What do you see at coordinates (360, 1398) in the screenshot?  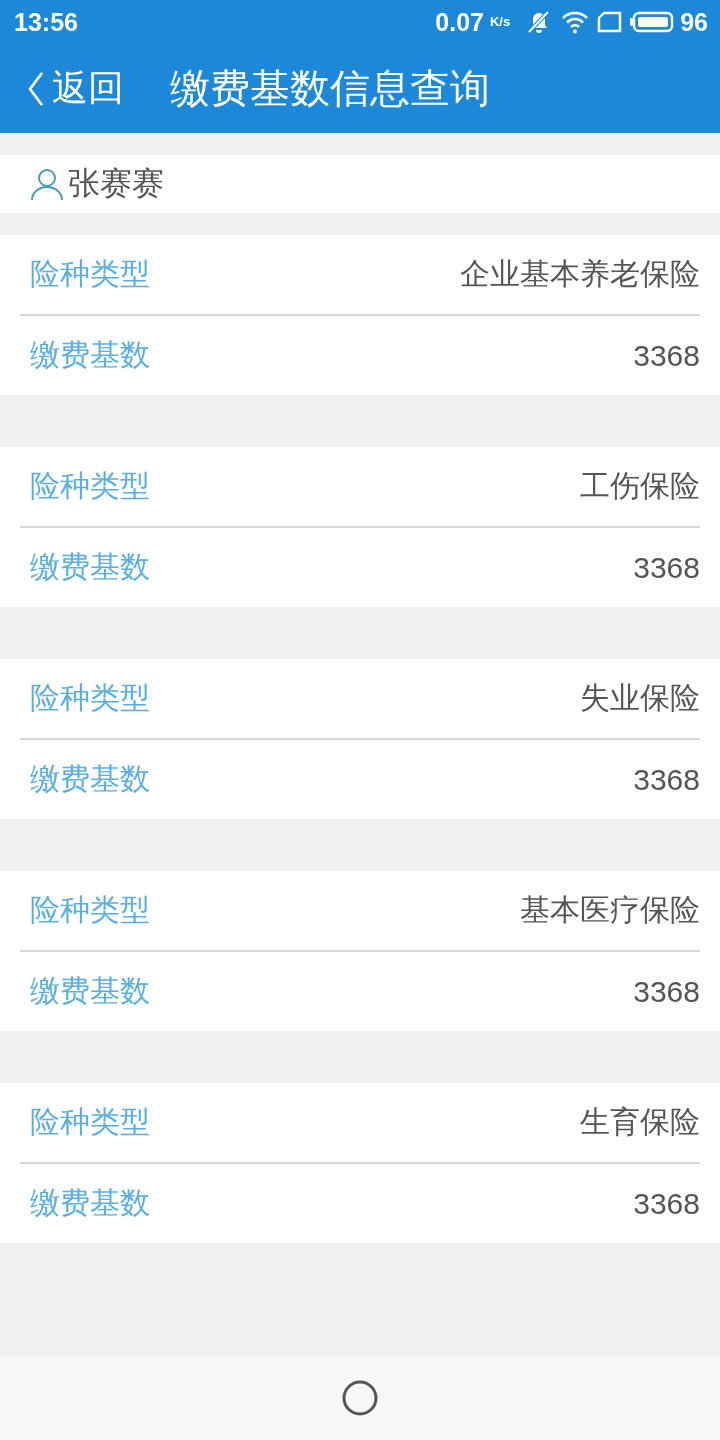 I see `home-button` at bounding box center [360, 1398].